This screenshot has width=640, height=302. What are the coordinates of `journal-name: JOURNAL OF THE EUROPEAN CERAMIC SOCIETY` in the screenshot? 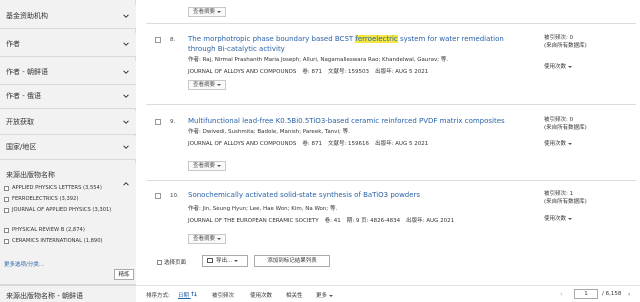 It's located at (253, 221).